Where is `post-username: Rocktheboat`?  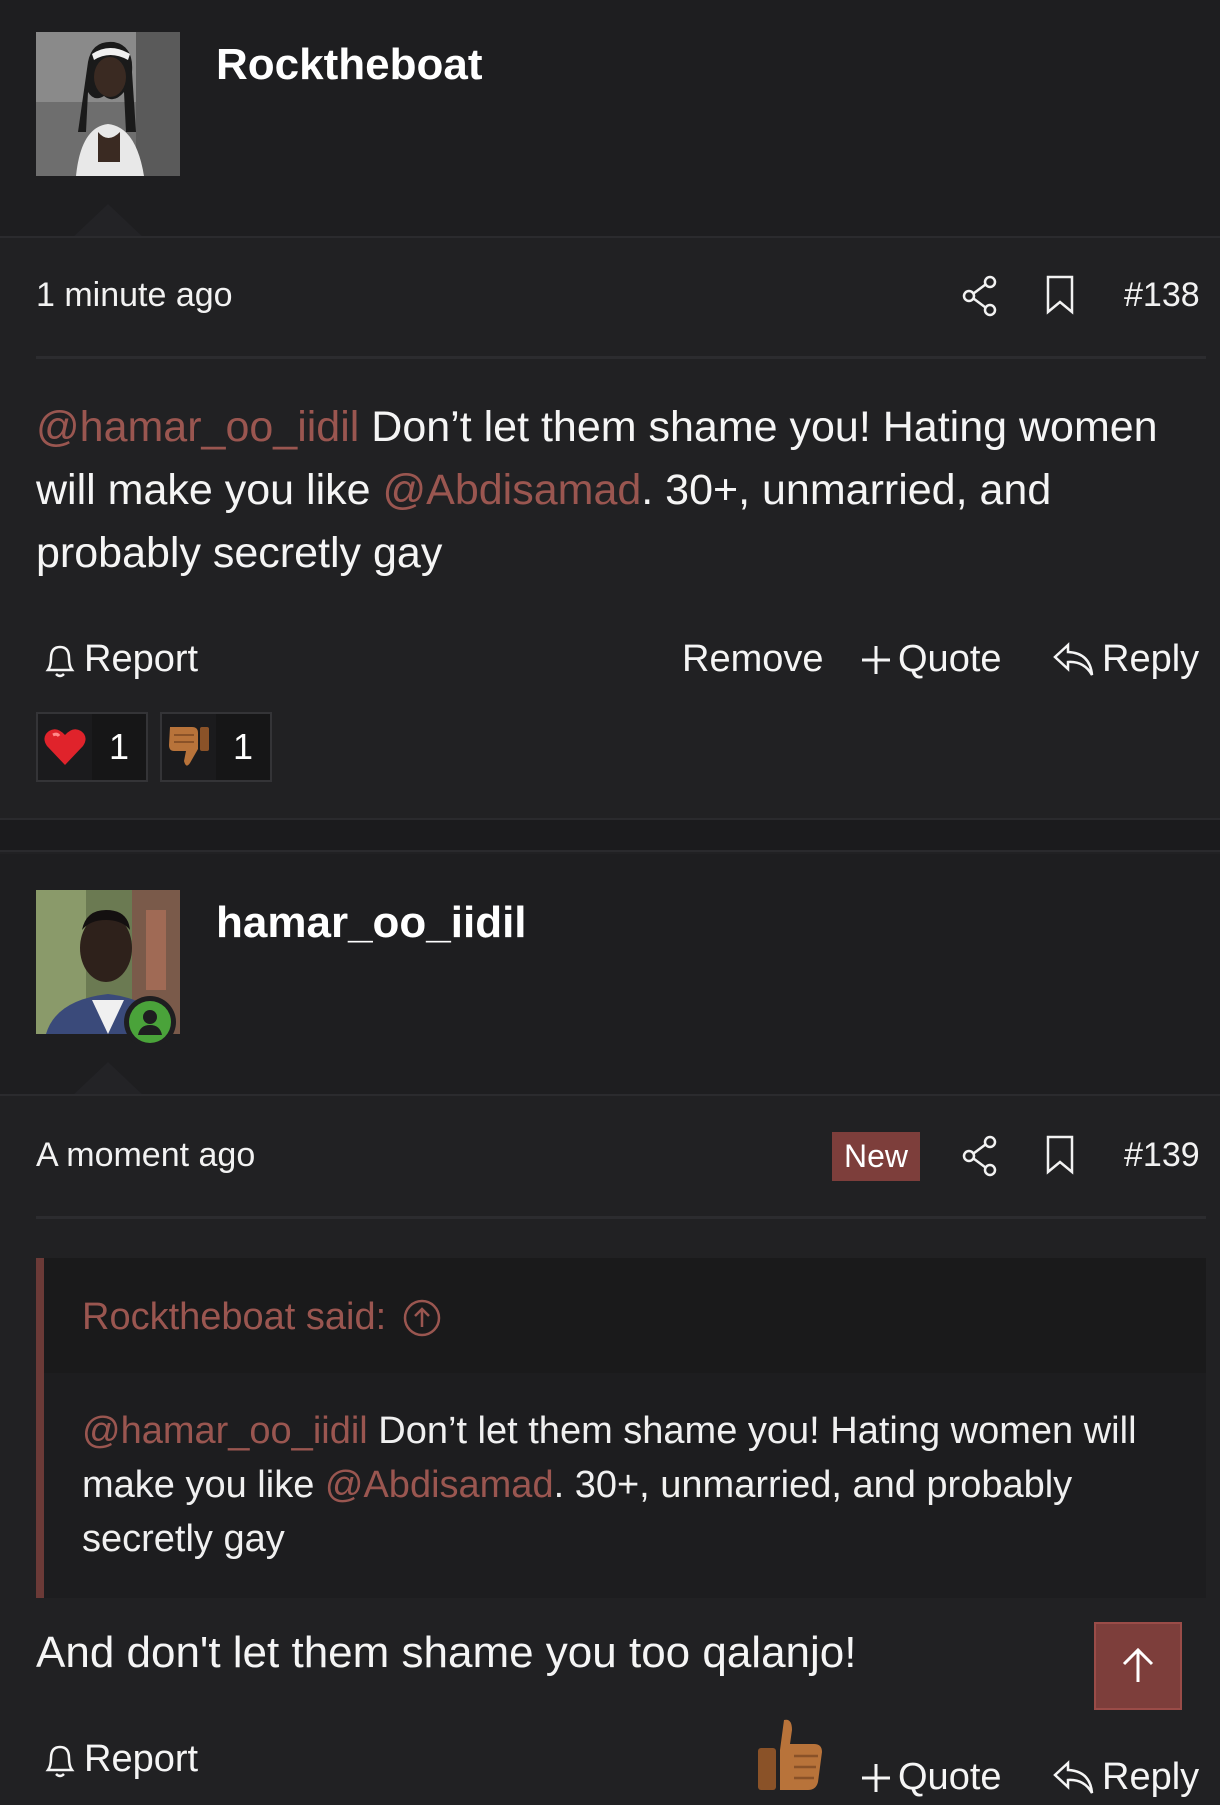
post-username: Rocktheboat is located at coordinates (349, 65).